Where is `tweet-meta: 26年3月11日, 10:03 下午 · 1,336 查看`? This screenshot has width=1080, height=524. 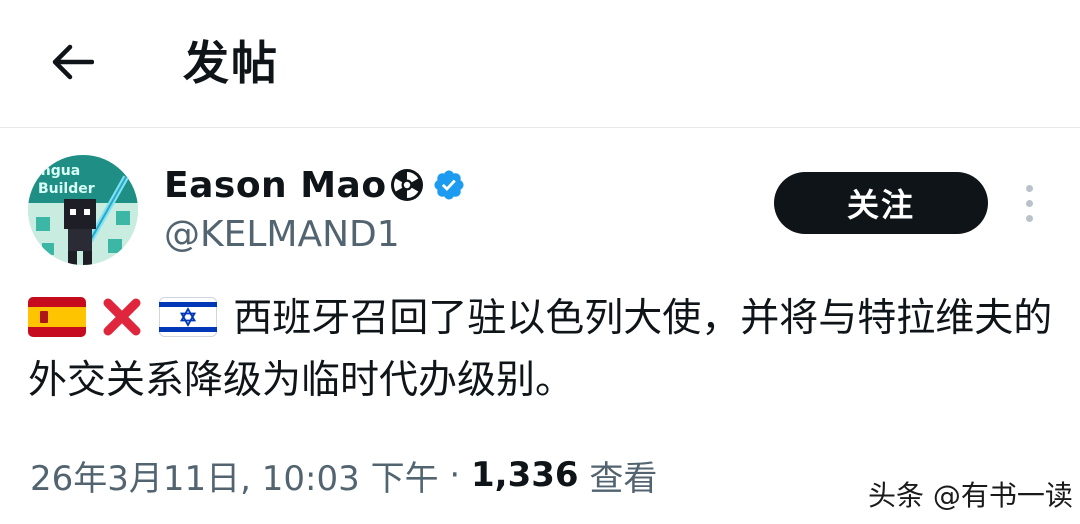 tweet-meta: 26年3月11日, 10:03 下午 · 1,336 查看 is located at coordinates (343, 475).